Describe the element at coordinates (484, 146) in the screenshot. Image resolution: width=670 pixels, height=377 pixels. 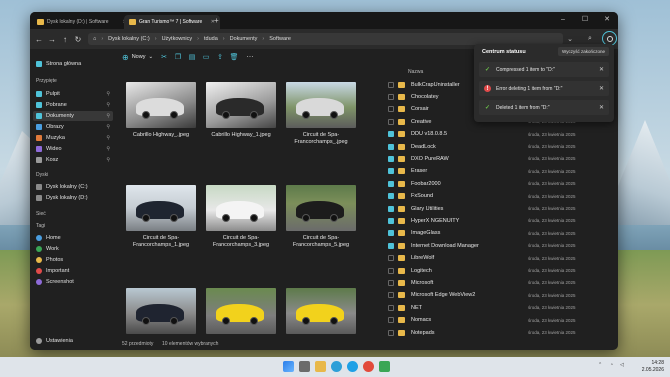
I see `list-item: DeadLock środa, 23 kwietnia 2025` at that location.